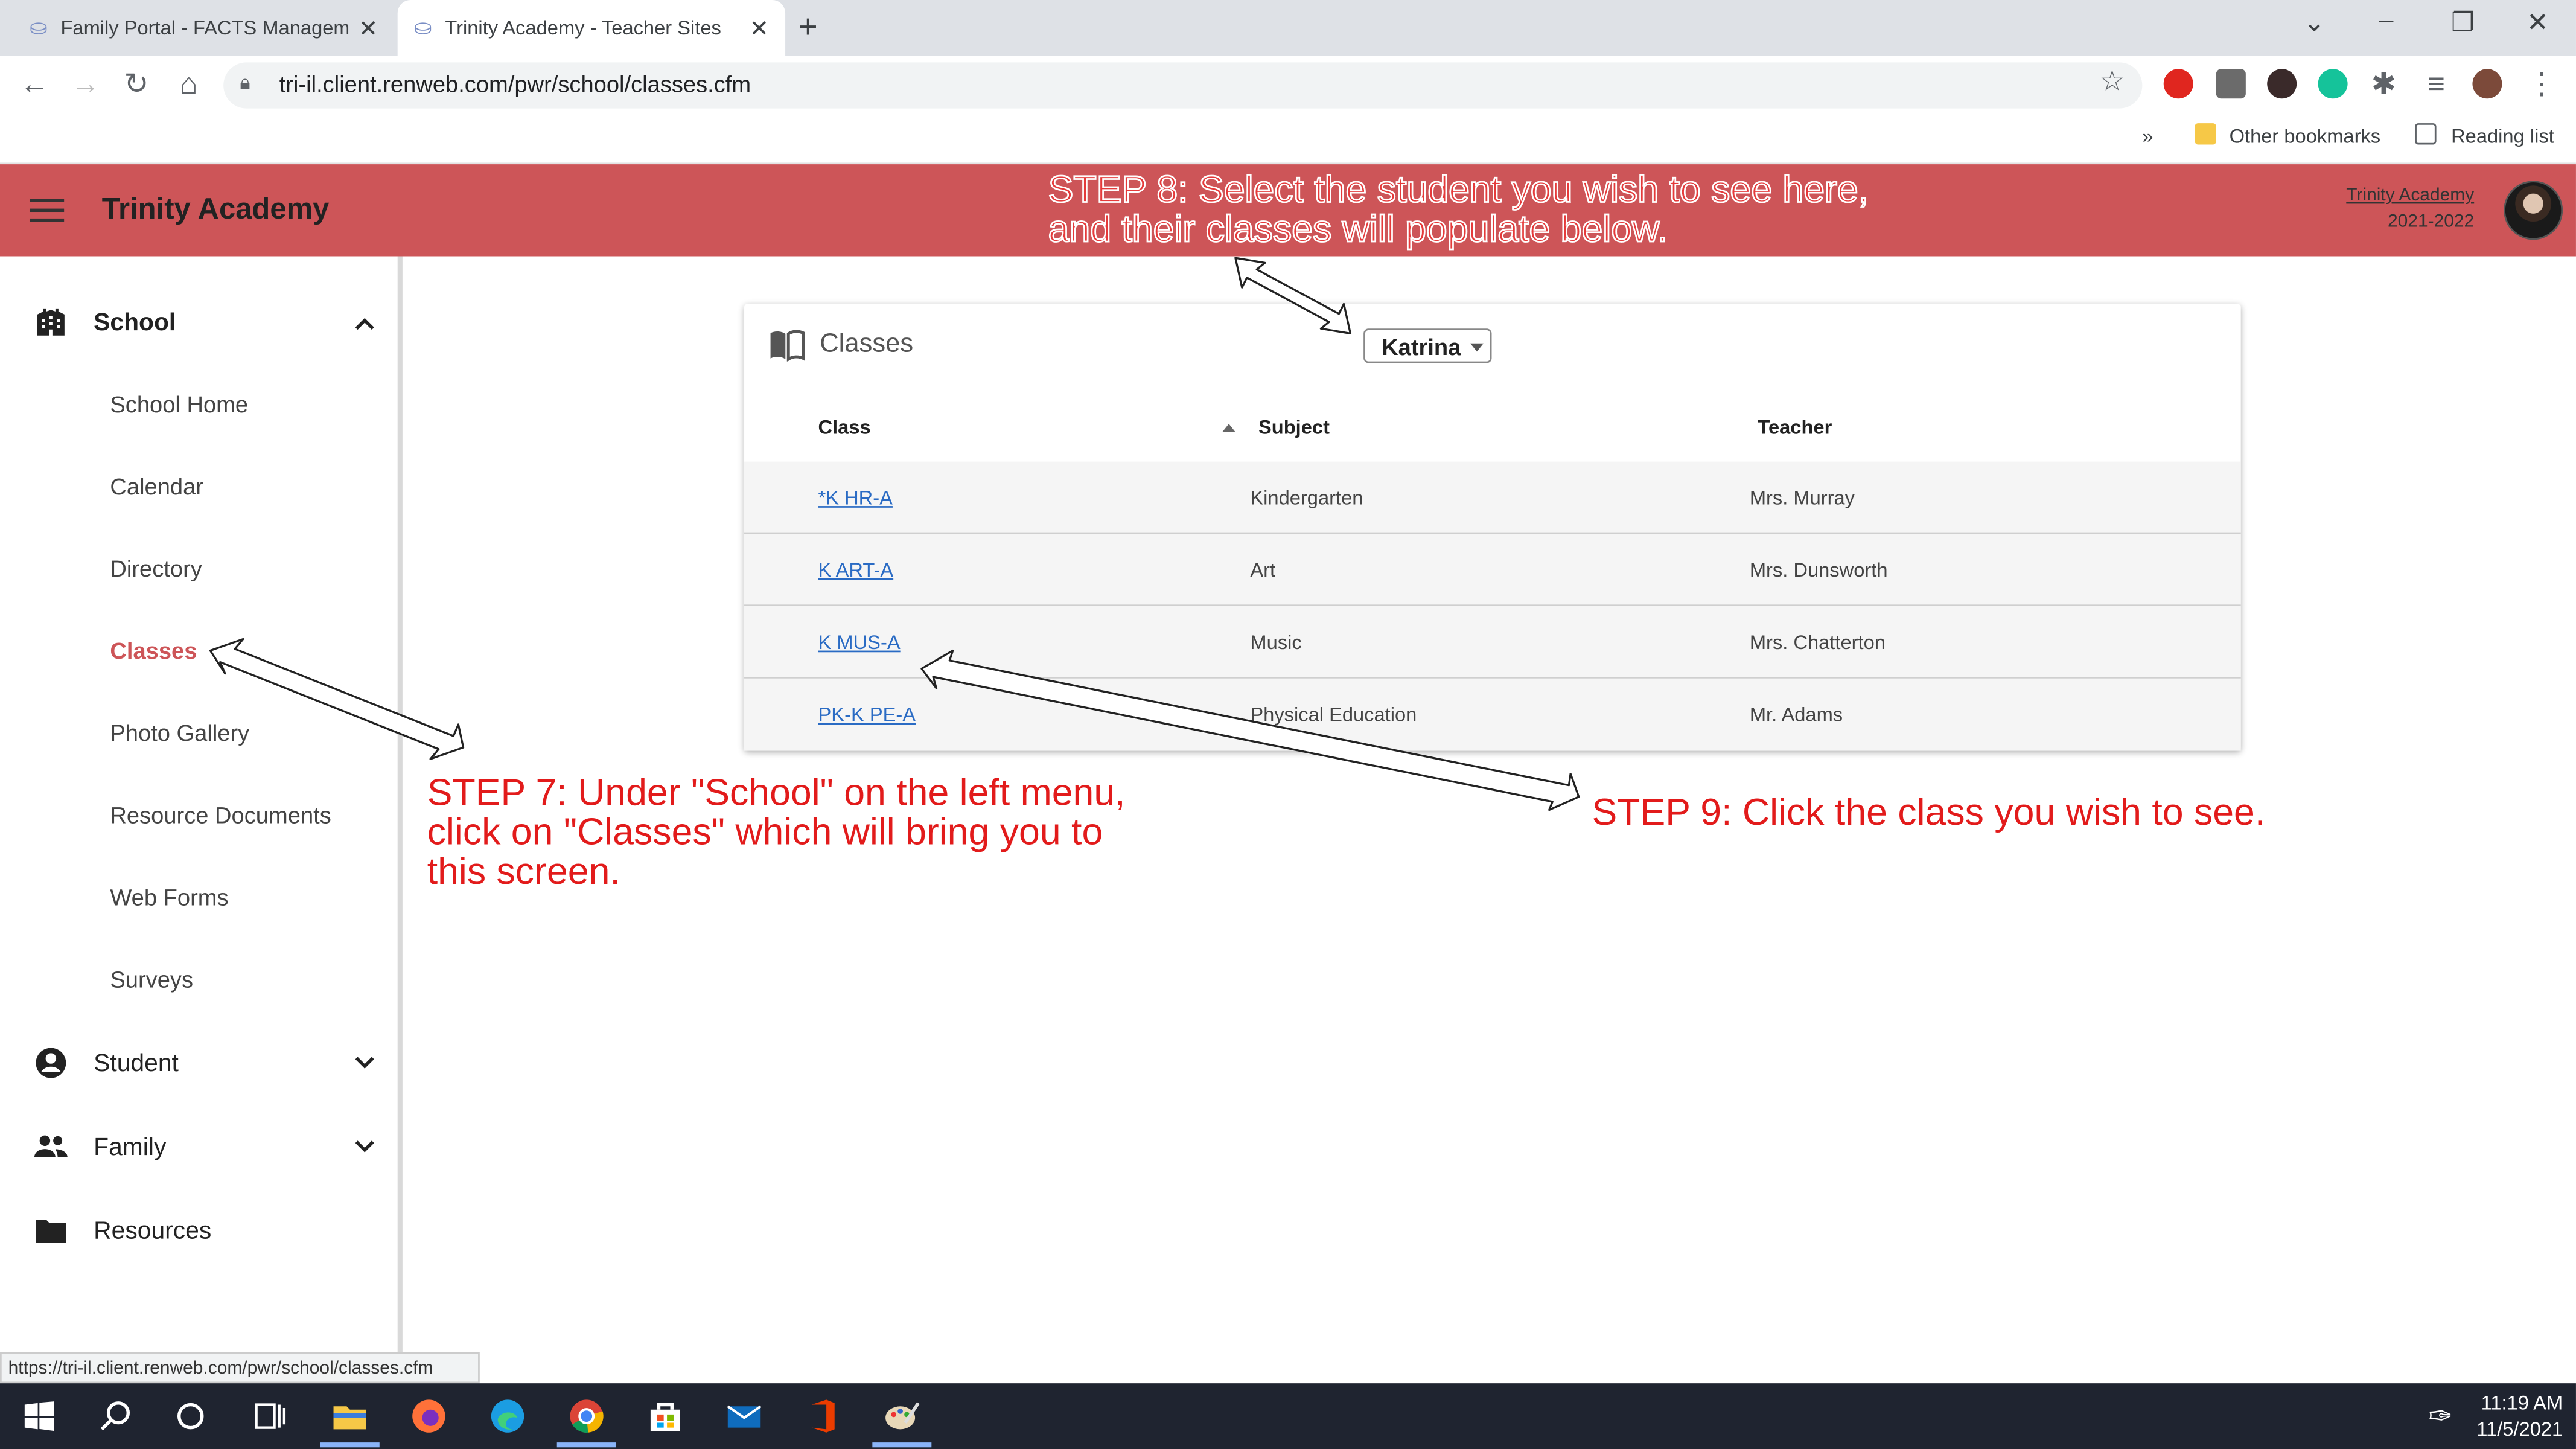 This screenshot has width=2576, height=1449. I want to click on chrome-icon, so click(586, 1416).